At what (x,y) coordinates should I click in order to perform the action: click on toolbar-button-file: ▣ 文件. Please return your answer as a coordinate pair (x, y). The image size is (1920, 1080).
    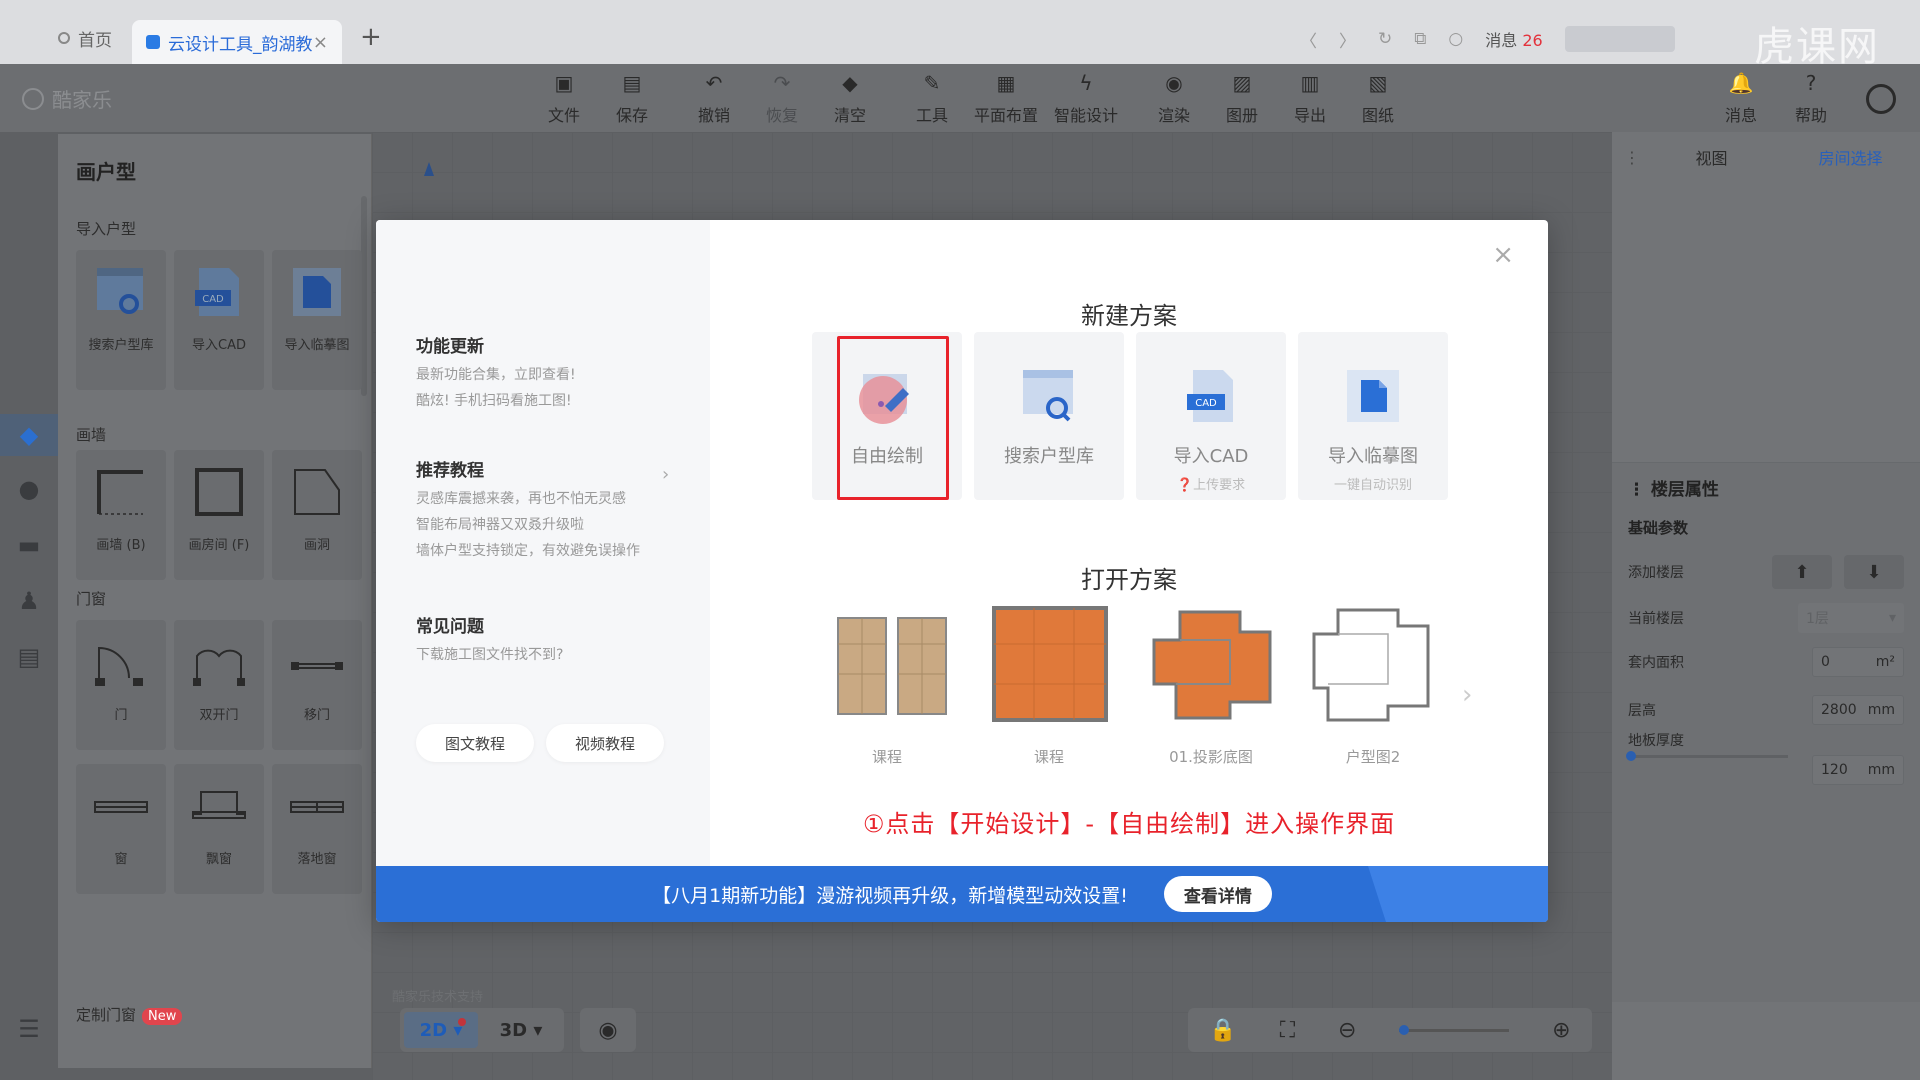
    Looking at the image, I should click on (564, 99).